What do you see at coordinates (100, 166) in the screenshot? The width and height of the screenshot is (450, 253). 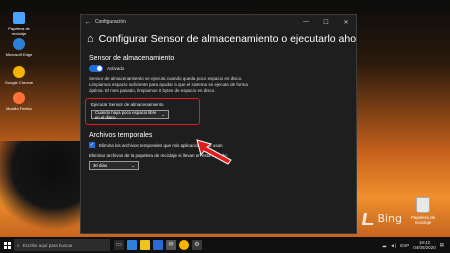 I see `recycle-bin-age-value: 30 días` at bounding box center [100, 166].